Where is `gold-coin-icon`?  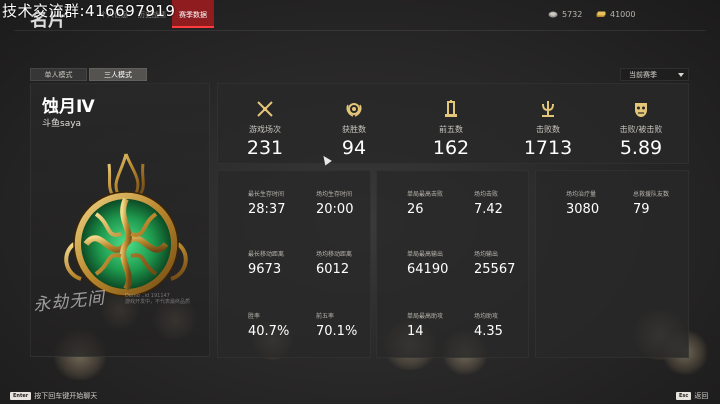
gold-coin-icon is located at coordinates (601, 14).